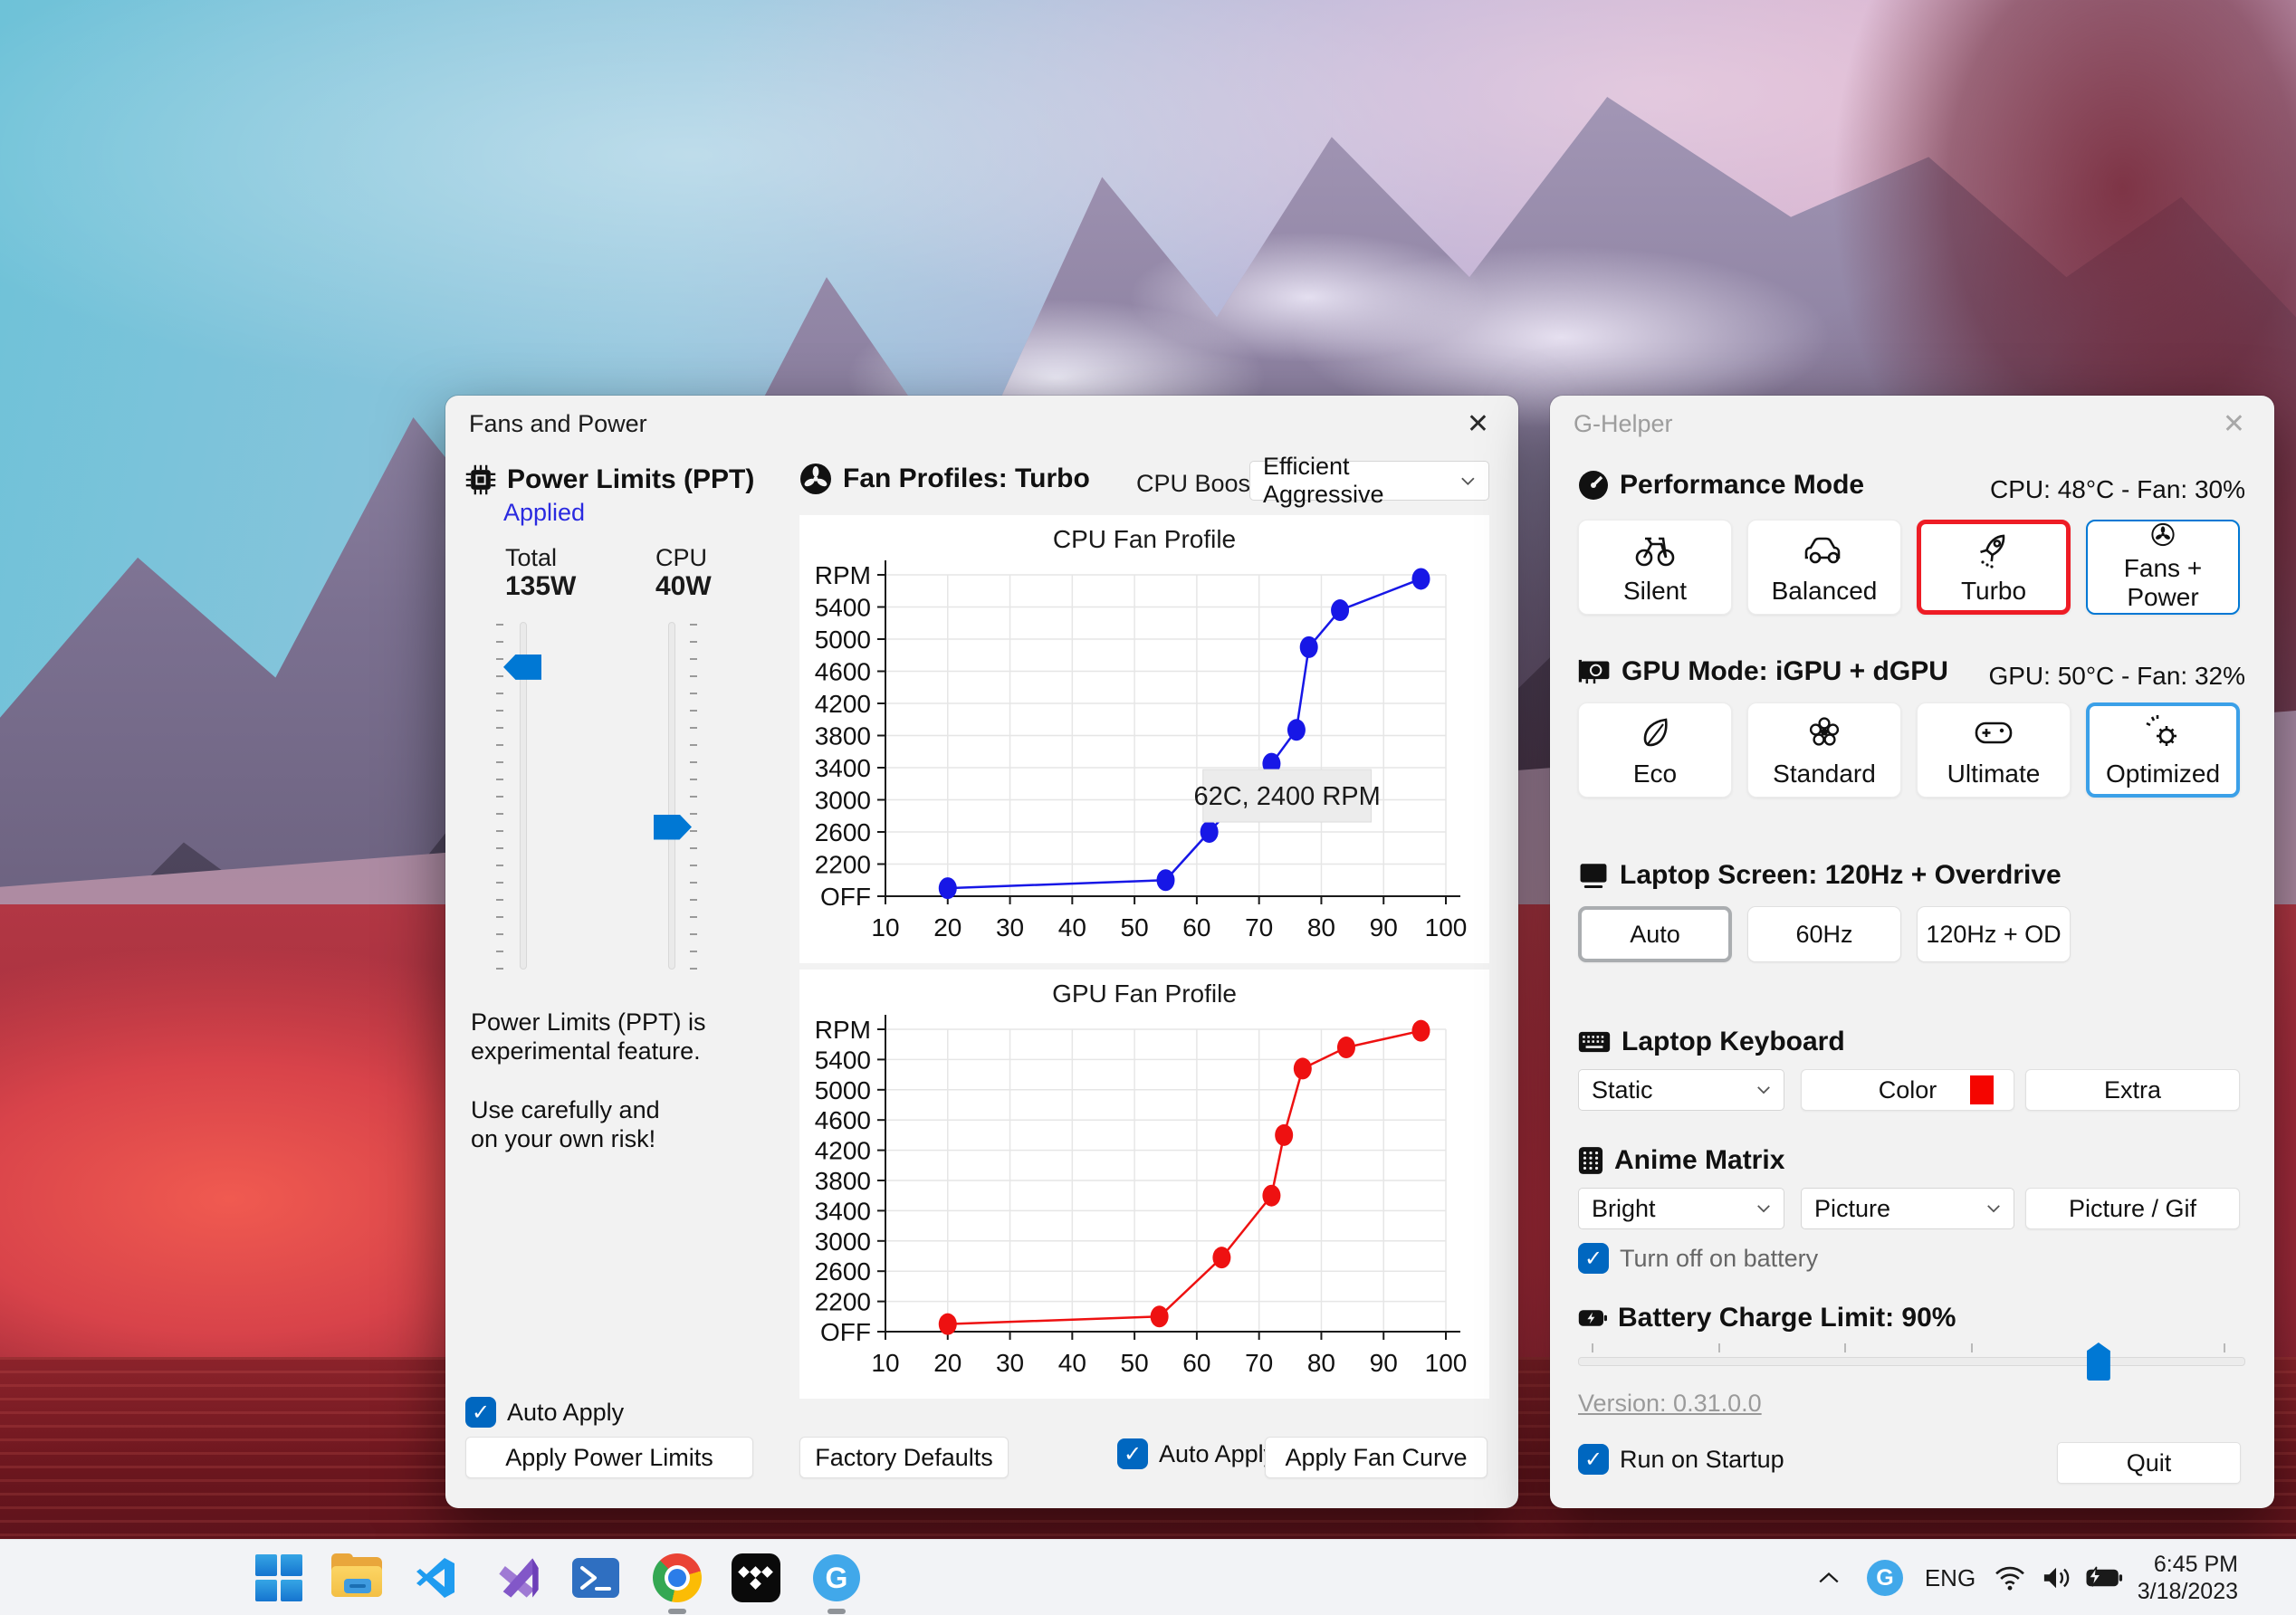  Describe the element at coordinates (2132, 1090) in the screenshot. I see `keyboard-extra-button: Extra` at that location.